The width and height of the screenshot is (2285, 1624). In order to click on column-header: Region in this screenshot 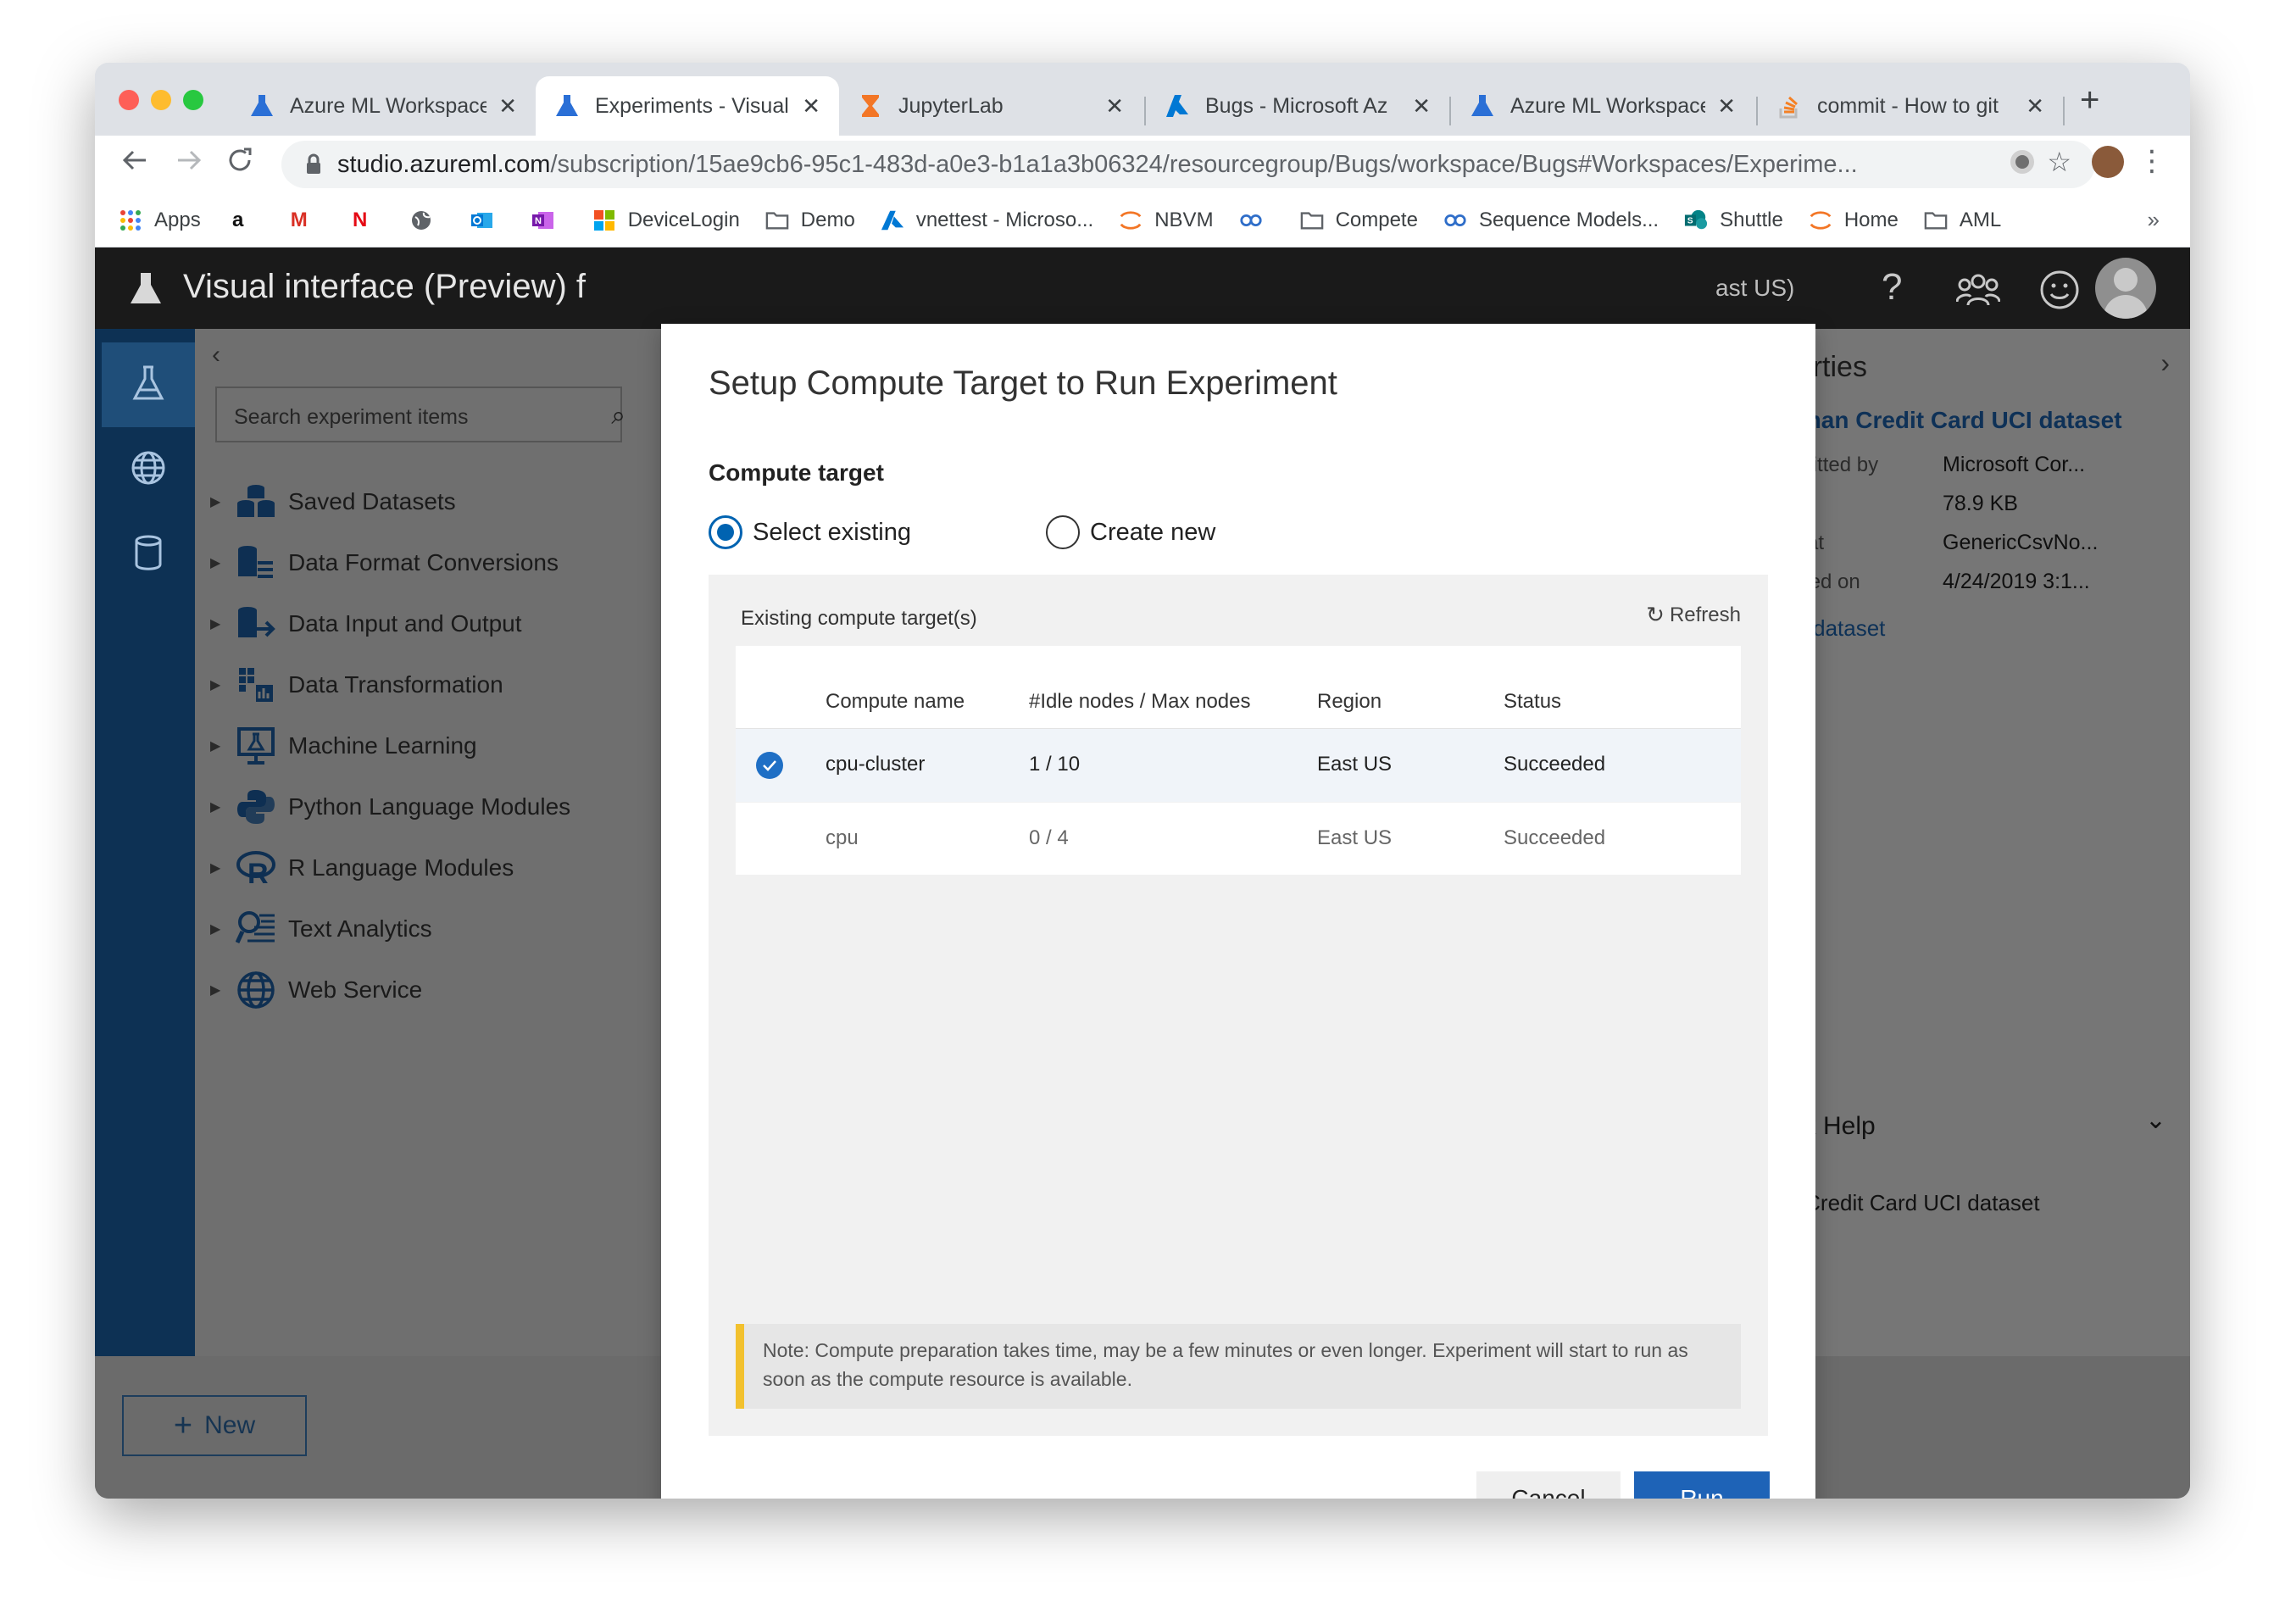, I will do `click(1349, 701)`.